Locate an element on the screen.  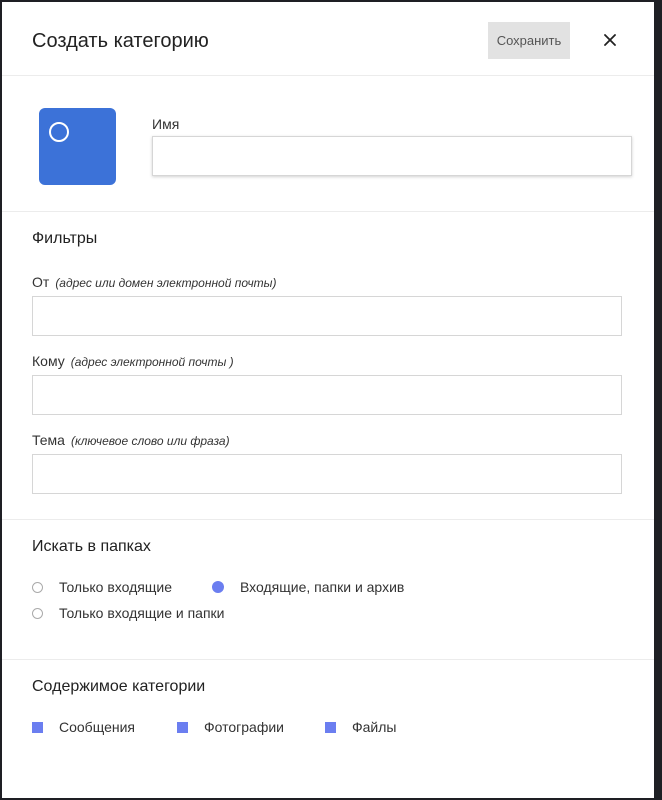
subject-label: Тема (ключевое слово или фраза) is located at coordinates (131, 440).